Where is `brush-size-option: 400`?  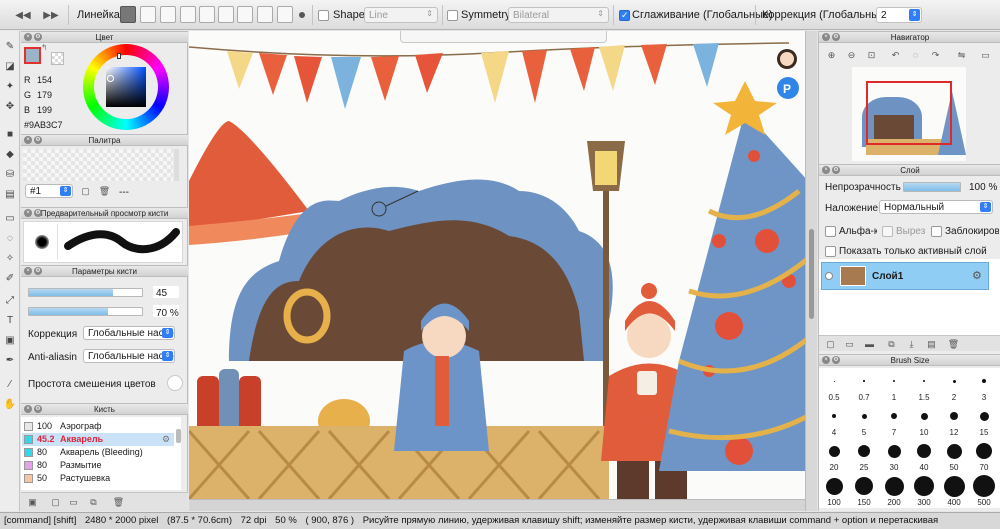 brush-size-option: 400 is located at coordinates (954, 492).